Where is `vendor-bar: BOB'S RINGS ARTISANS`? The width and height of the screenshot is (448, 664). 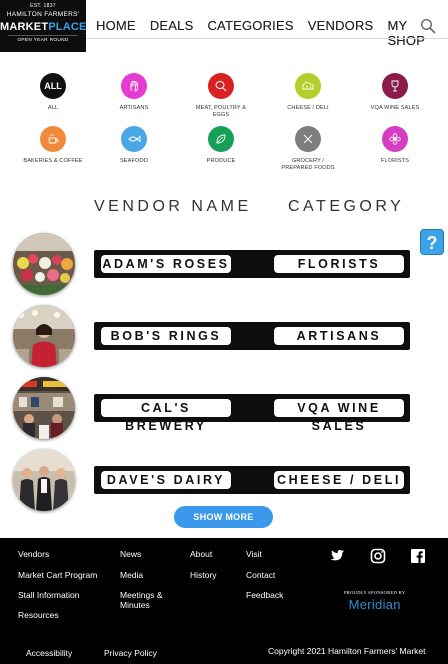
vendor-bar: BOB'S RINGS ARTISANS is located at coordinates (252, 336).